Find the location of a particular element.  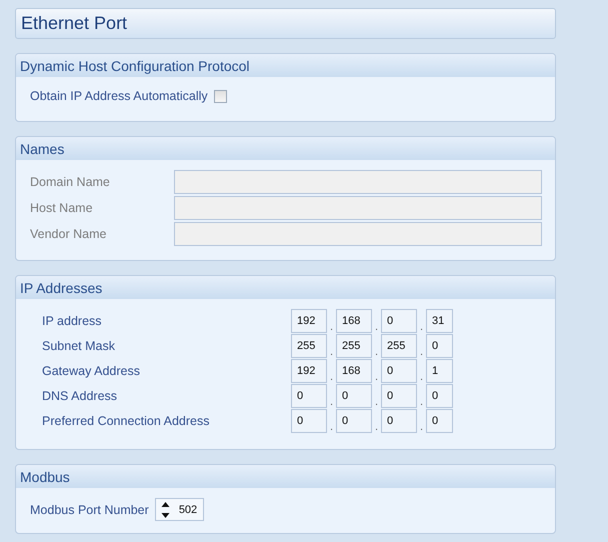

field-label: Modbus Port Number is located at coordinates (89, 509).